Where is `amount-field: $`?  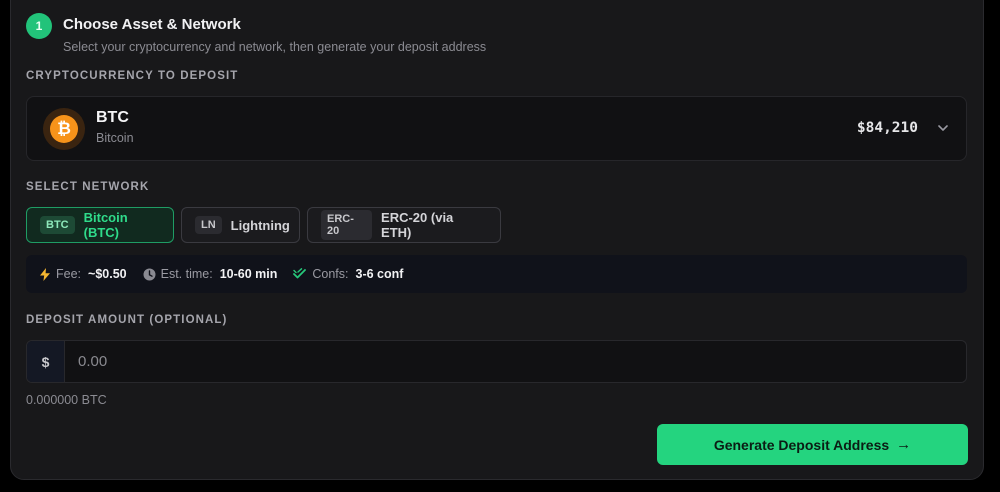 amount-field: $ is located at coordinates (496, 361).